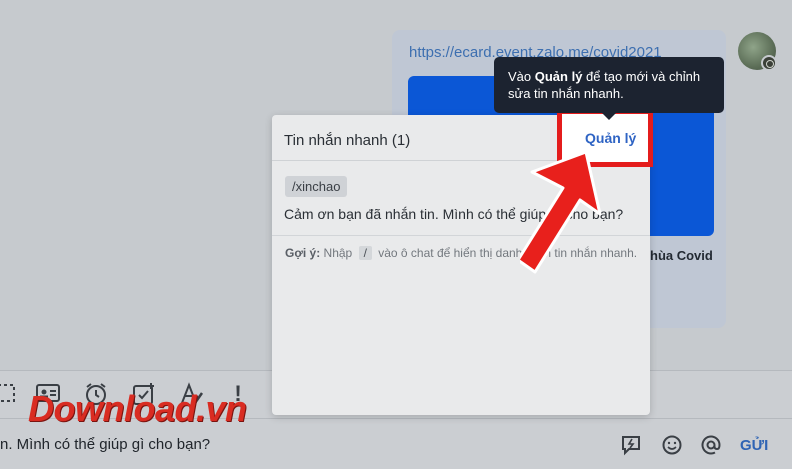 Image resolution: width=792 pixels, height=469 pixels. What do you see at coordinates (631, 446) in the screenshot?
I see `quick-message-icon` at bounding box center [631, 446].